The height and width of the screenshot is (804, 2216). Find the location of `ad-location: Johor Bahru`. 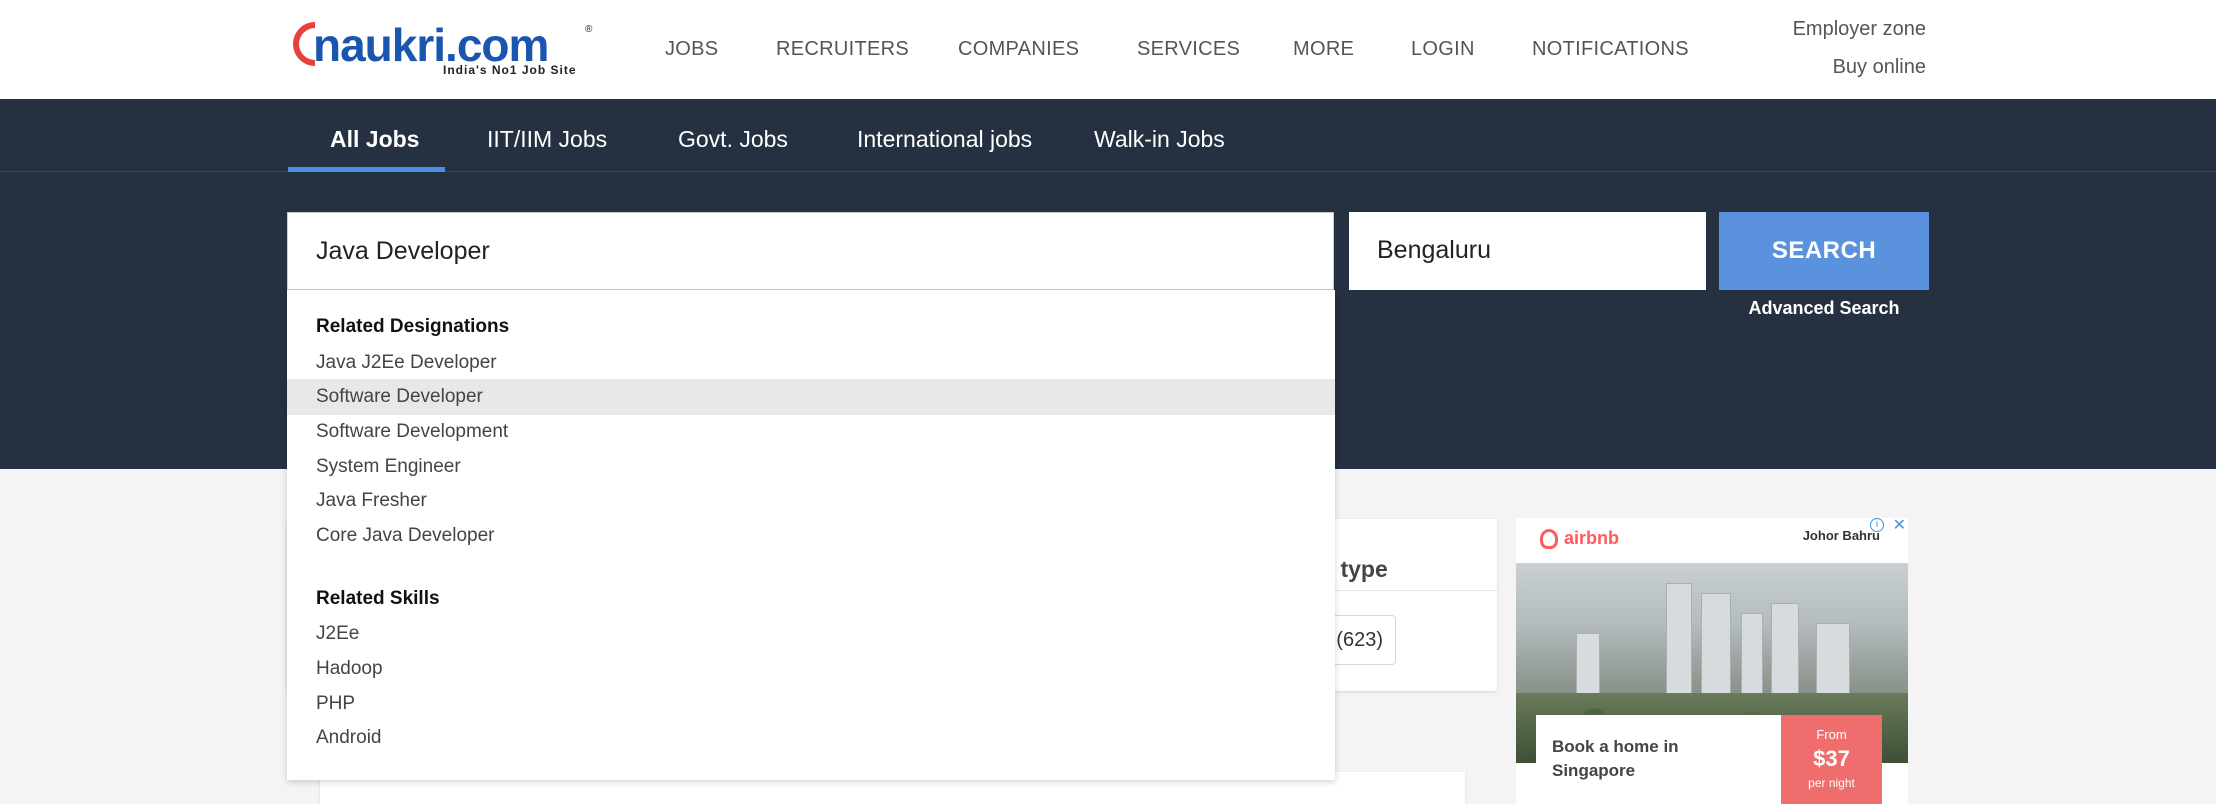

ad-location: Johor Bahru is located at coordinates (1841, 535).